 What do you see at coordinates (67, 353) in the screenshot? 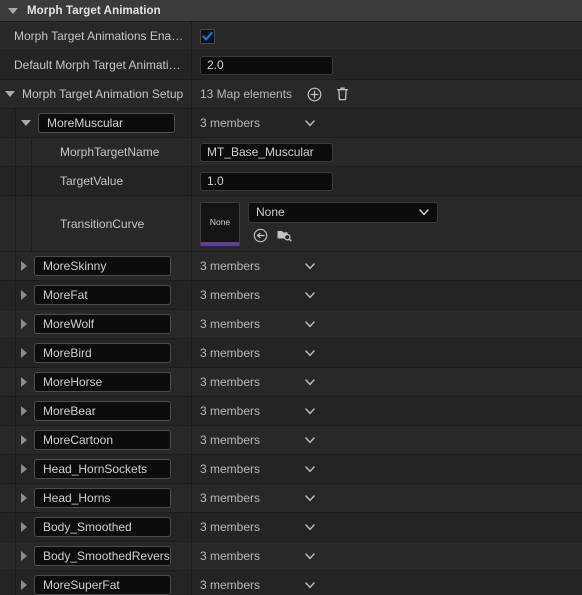
I see `map-key-value: MoreBird` at bounding box center [67, 353].